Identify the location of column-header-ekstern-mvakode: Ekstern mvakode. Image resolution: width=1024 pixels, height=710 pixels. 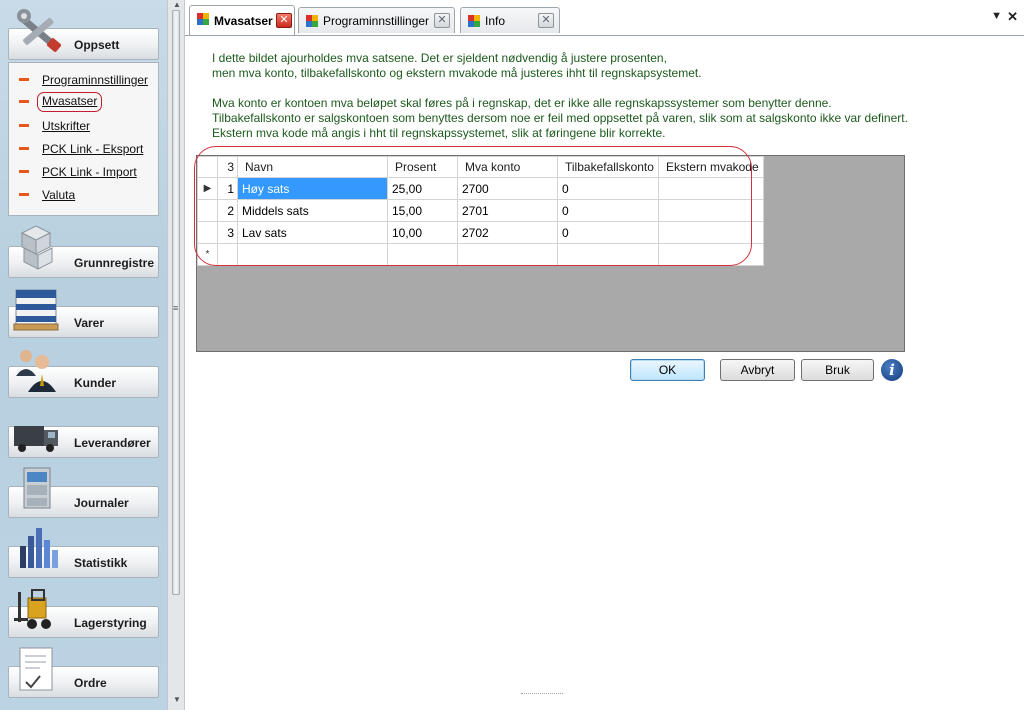
(710, 167).